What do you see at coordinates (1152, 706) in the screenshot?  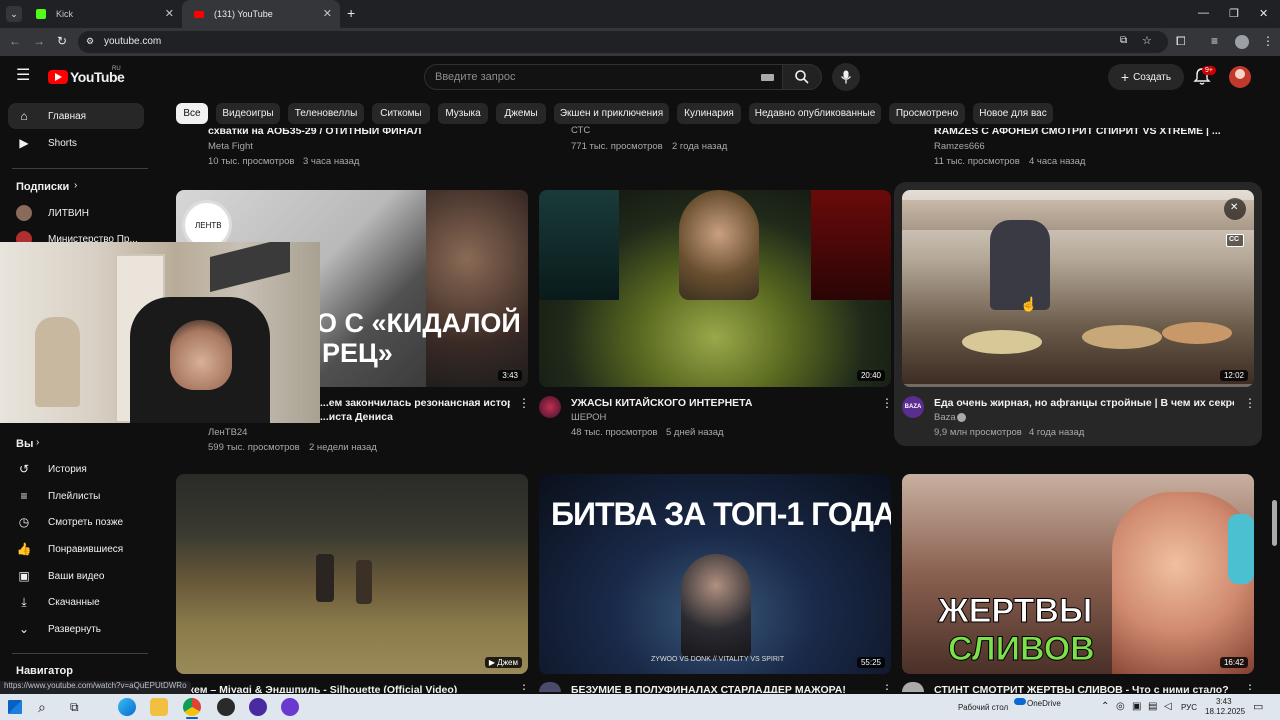 I see `network-icon: ▤` at bounding box center [1152, 706].